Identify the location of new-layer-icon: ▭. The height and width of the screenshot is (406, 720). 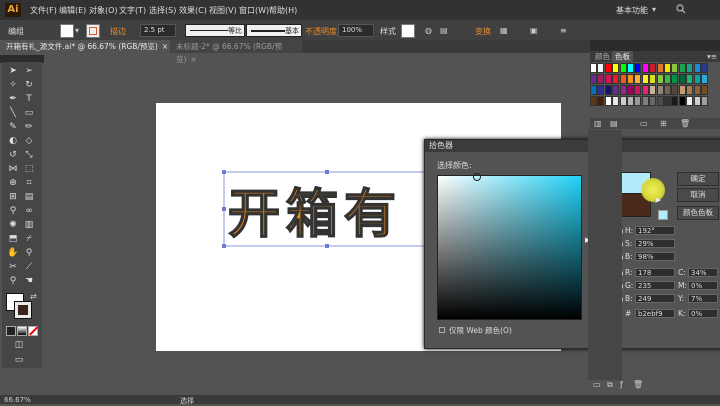
(597, 384).